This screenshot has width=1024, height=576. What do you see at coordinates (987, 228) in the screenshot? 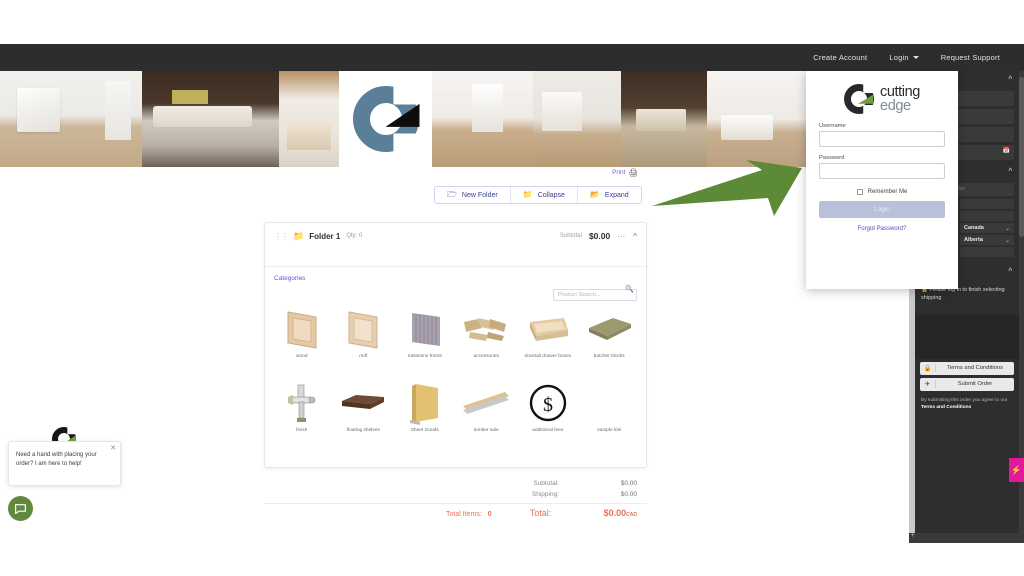
I see `address-country-select: Canada ⌄` at bounding box center [987, 228].